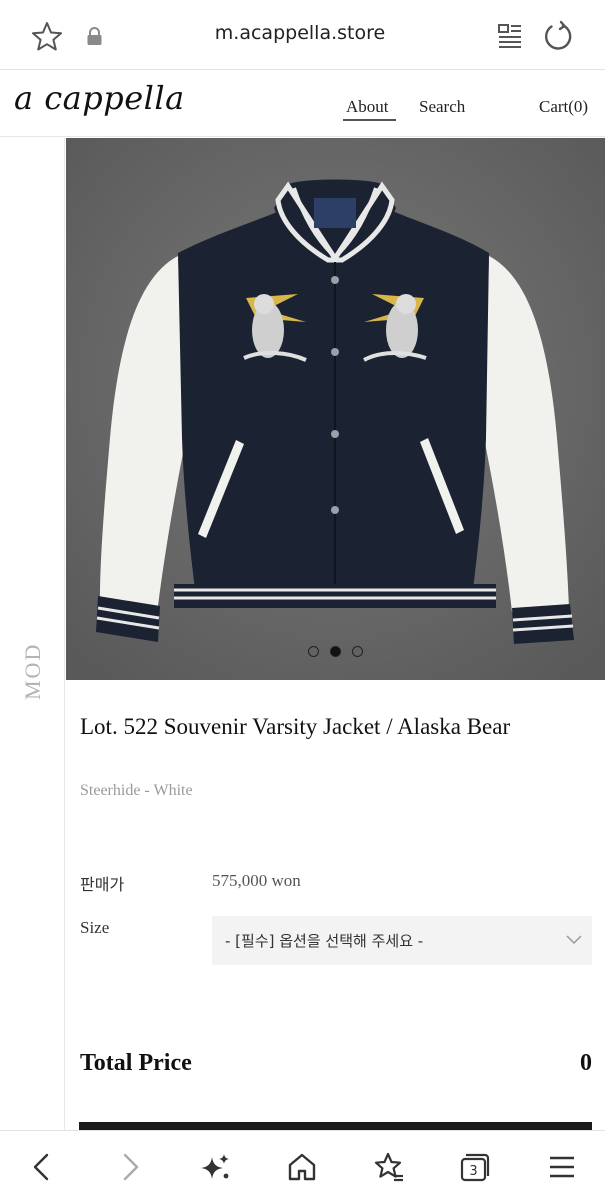  I want to click on price-value: 575,000 won, so click(256, 880).